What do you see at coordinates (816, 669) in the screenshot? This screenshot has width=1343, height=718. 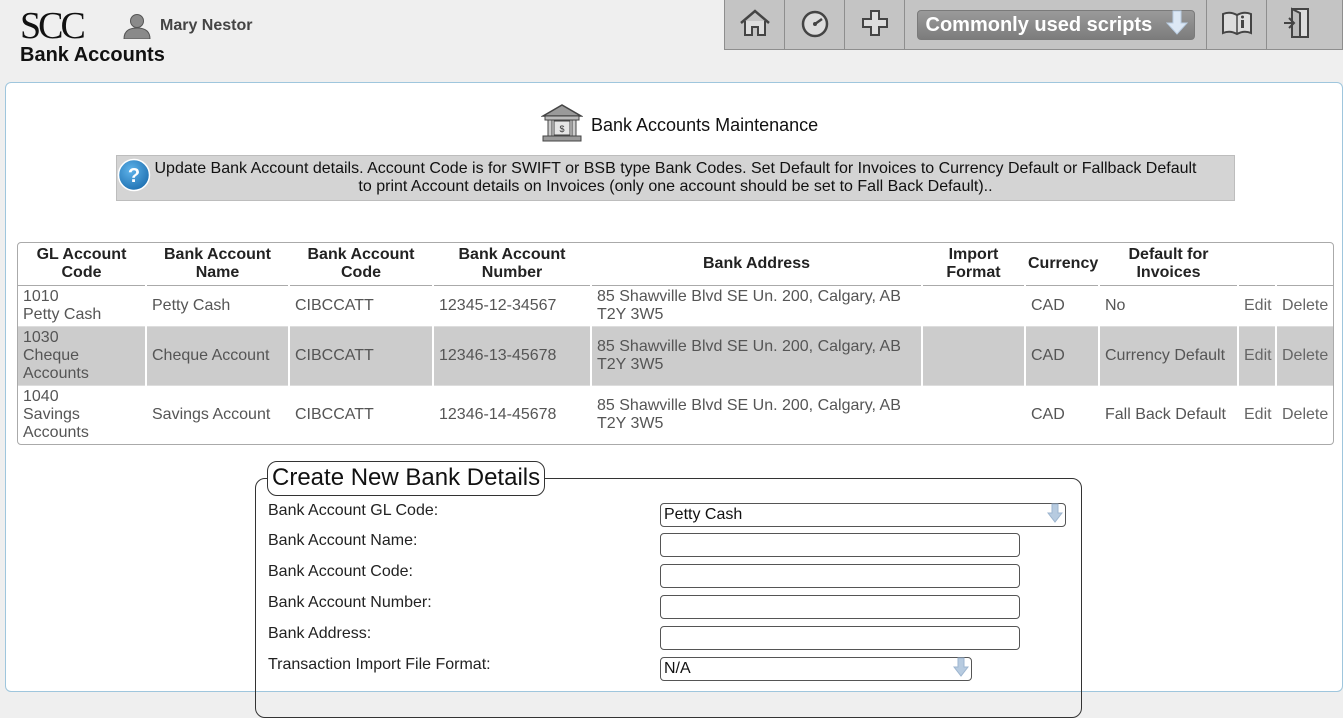 I see `import-format-select: N/A` at bounding box center [816, 669].